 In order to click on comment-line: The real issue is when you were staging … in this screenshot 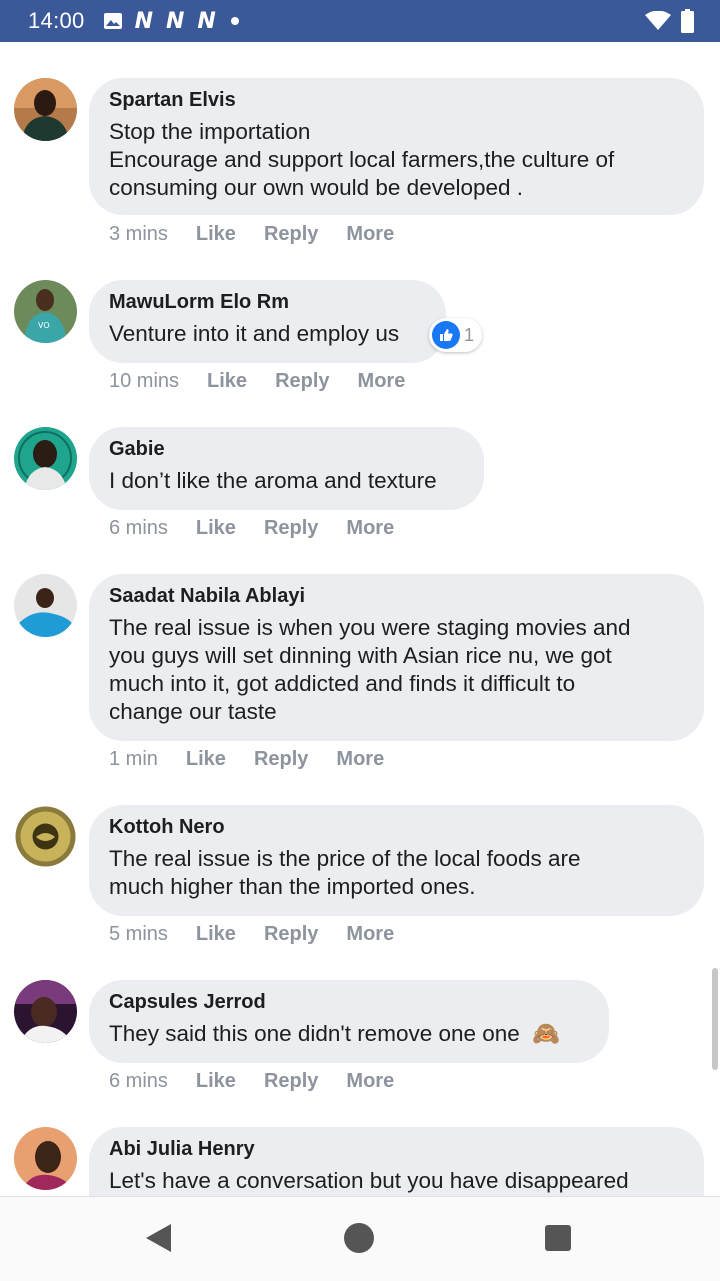, I will do `click(370, 627)`.